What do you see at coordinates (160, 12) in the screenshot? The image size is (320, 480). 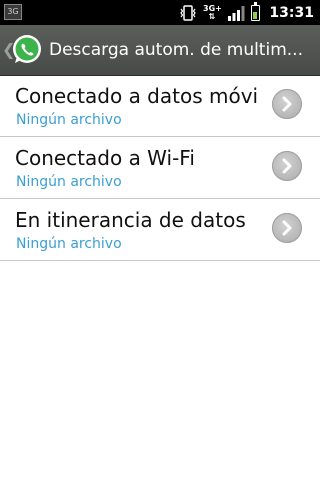 I see `status-bar: 3G 3G+ ⇅ 13:31` at bounding box center [160, 12].